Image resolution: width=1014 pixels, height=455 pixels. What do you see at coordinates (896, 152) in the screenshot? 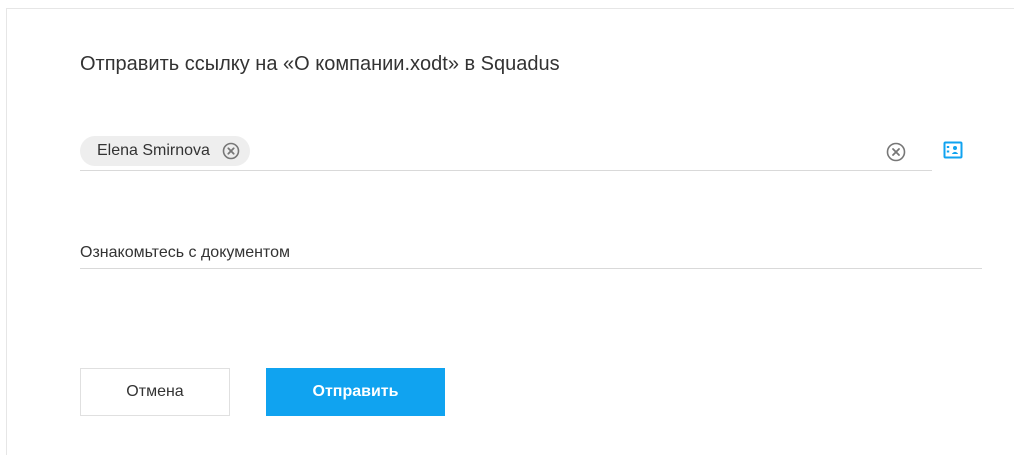
I see `clear-recipients-icon` at bounding box center [896, 152].